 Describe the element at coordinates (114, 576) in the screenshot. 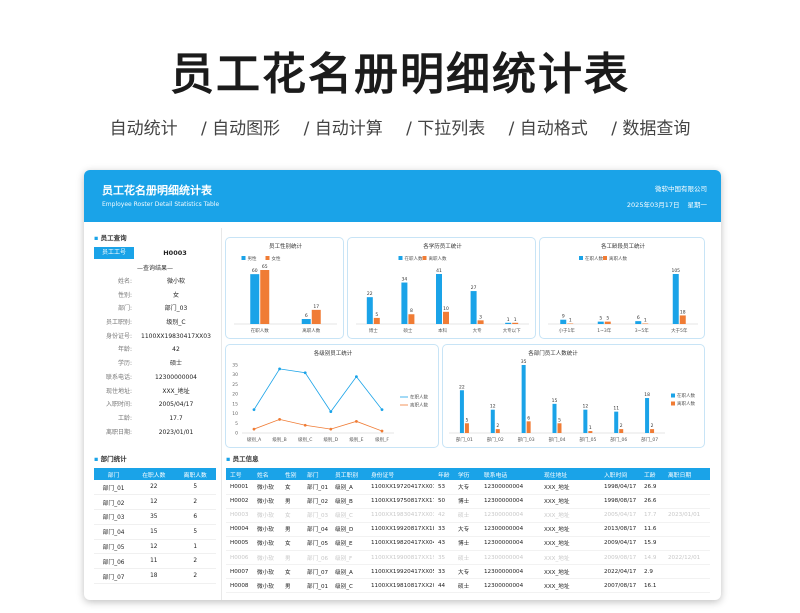

I see `table-cell: 部门_07` at that location.